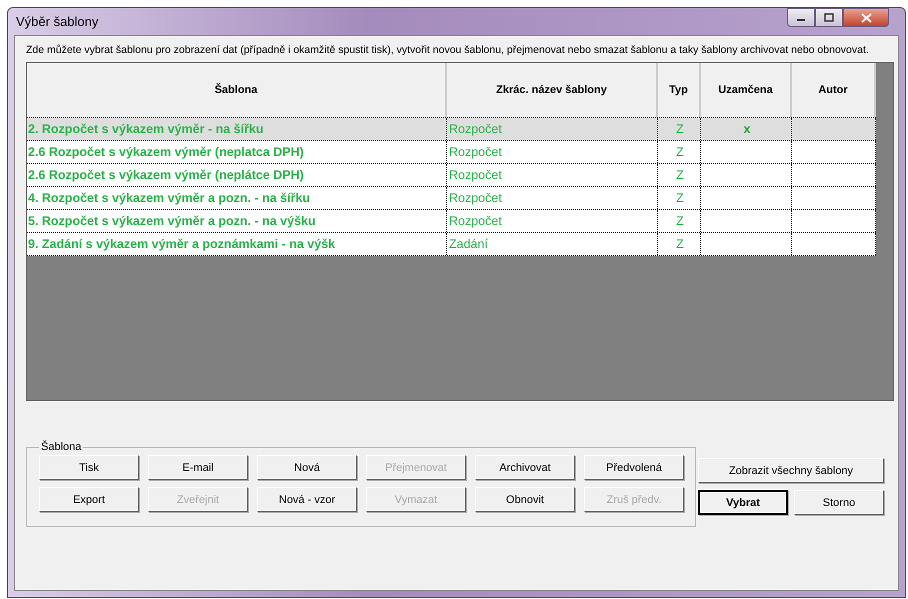 The image size is (908, 599). Describe the element at coordinates (89, 467) in the screenshot. I see `action-button: Tisk` at that location.